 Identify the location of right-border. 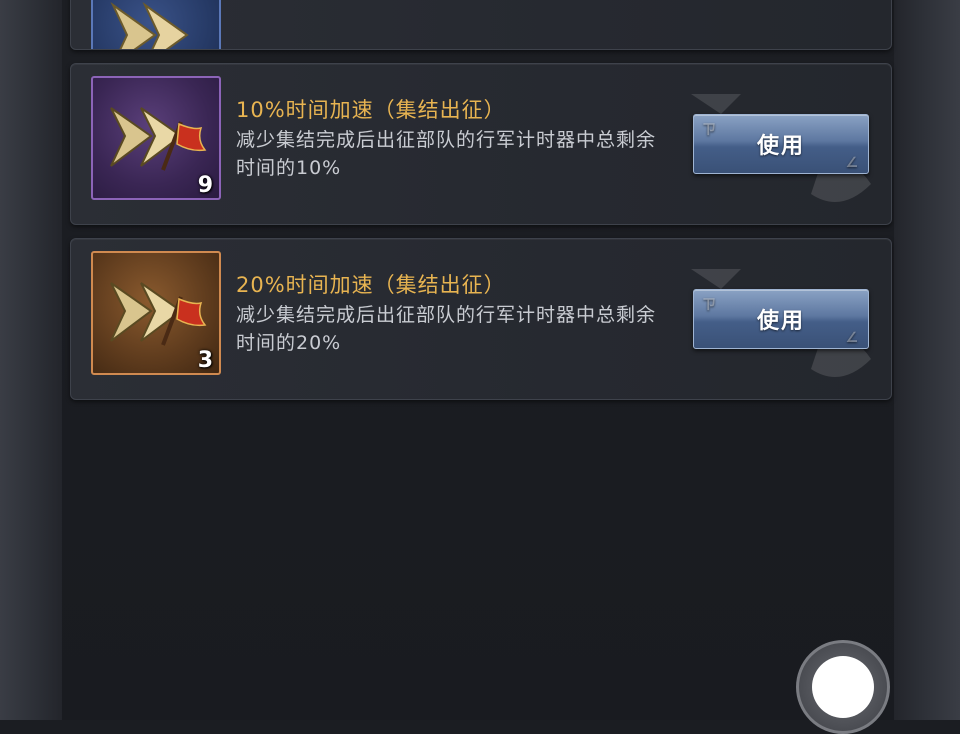
(927, 360).